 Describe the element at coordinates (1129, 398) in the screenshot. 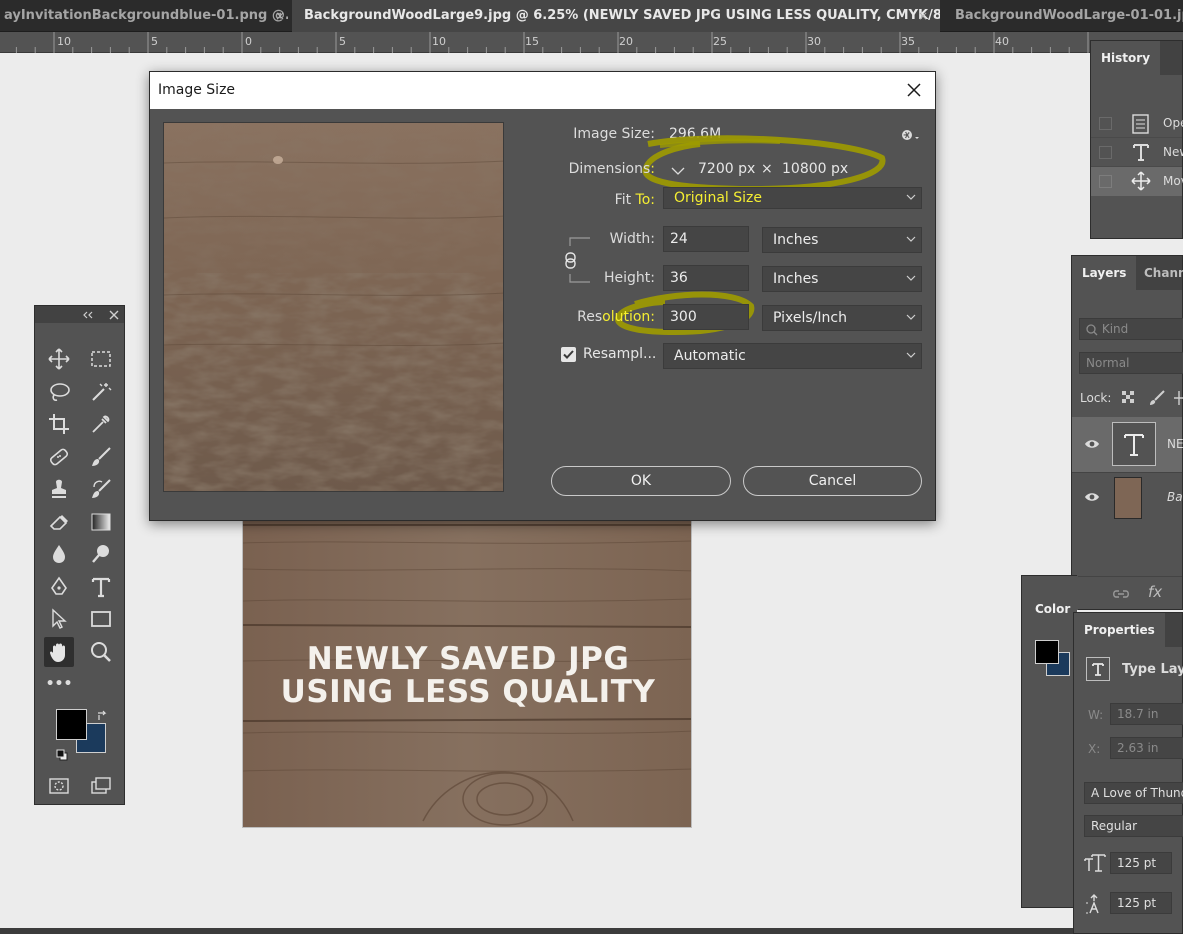

I see `lock-transparent-pixels-icon` at that location.